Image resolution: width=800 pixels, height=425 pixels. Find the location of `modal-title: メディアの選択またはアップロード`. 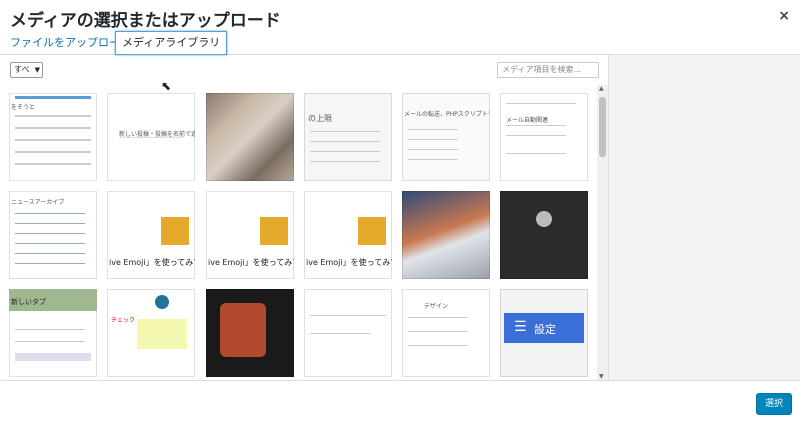

modal-title: メディアの選択またはアップロード is located at coordinates (145, 21).